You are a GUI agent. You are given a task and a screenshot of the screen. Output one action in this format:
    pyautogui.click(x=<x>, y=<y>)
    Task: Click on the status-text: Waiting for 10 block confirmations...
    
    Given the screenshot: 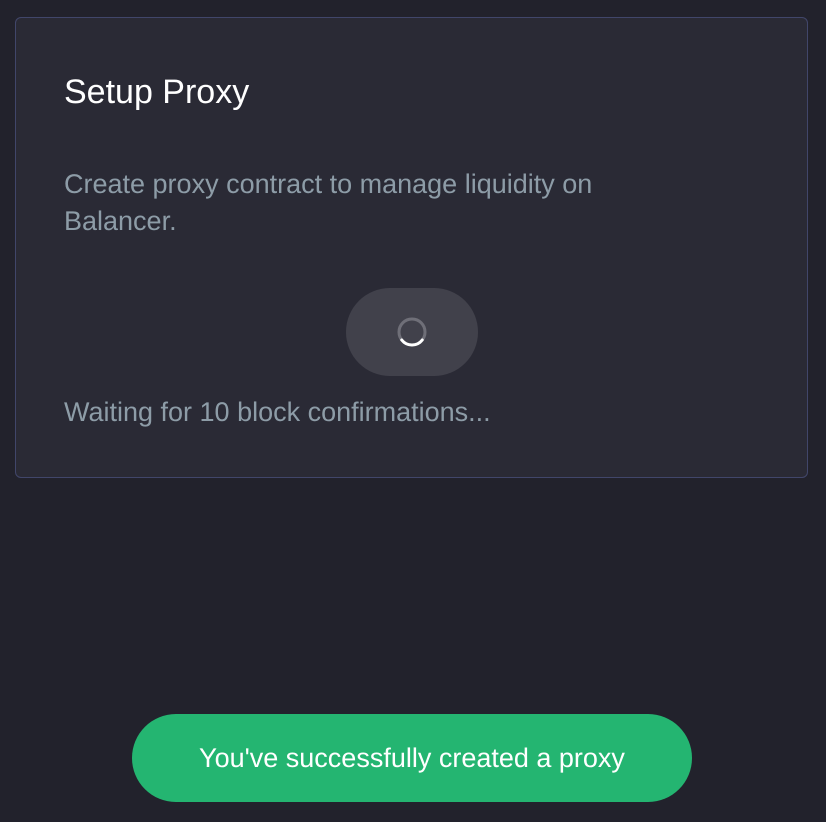 What is the action you would take?
    pyautogui.click(x=278, y=412)
    